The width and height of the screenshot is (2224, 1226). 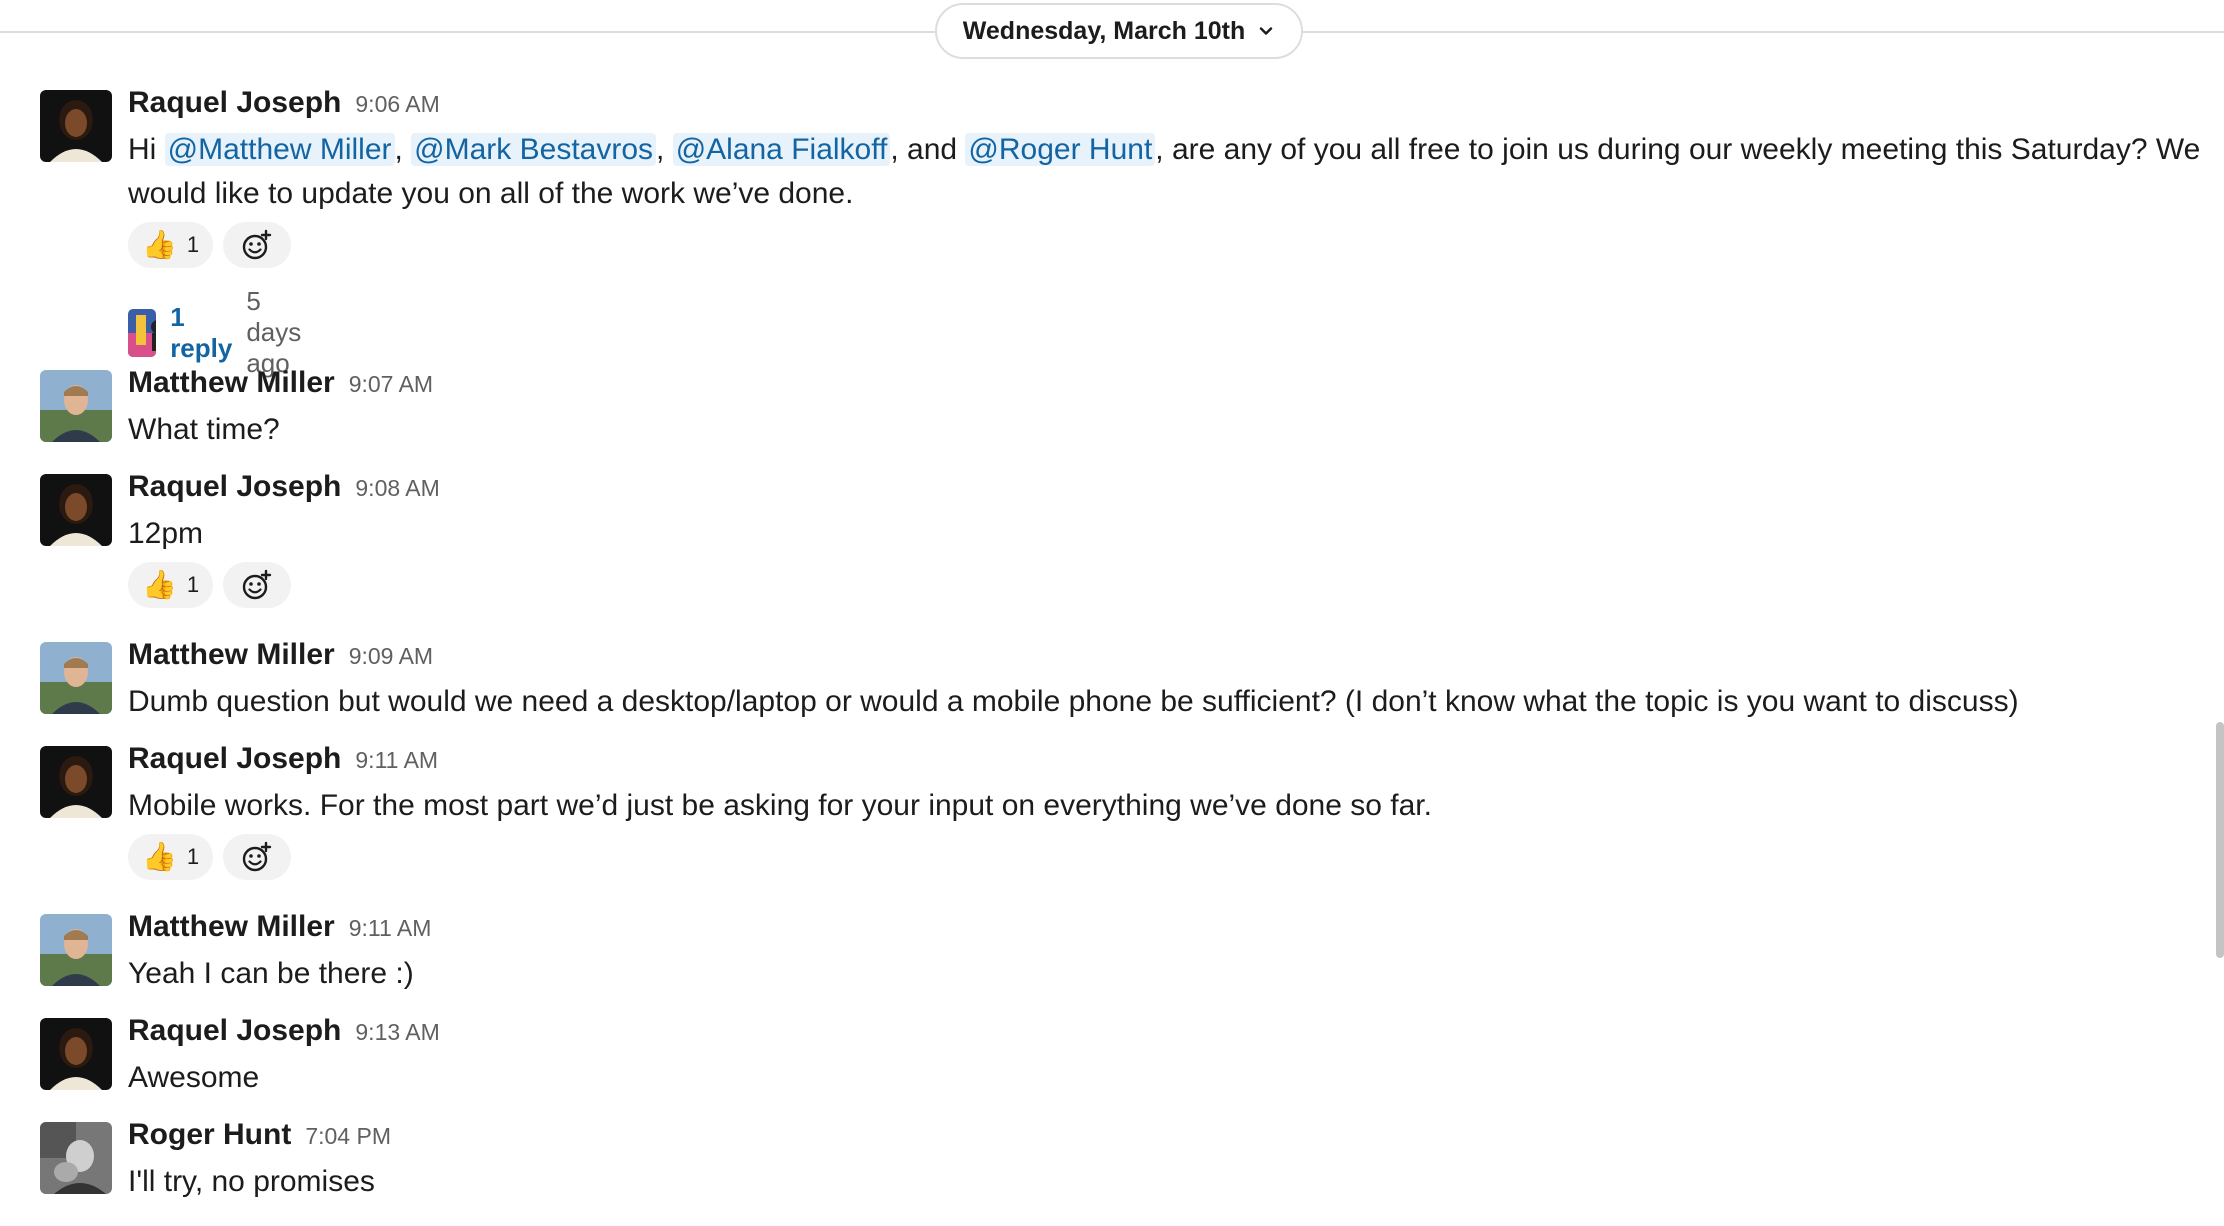 What do you see at coordinates (166, 533) in the screenshot?
I see `message-text: 12pm` at bounding box center [166, 533].